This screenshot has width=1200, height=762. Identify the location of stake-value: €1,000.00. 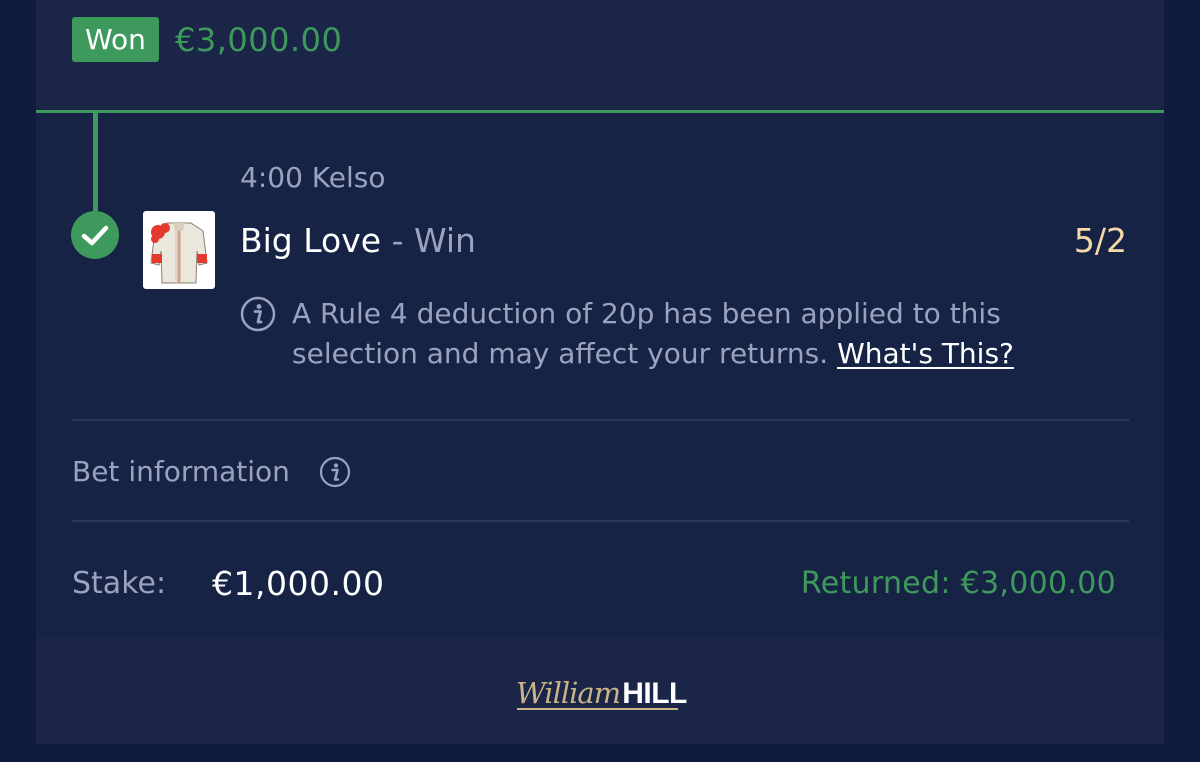
(298, 583).